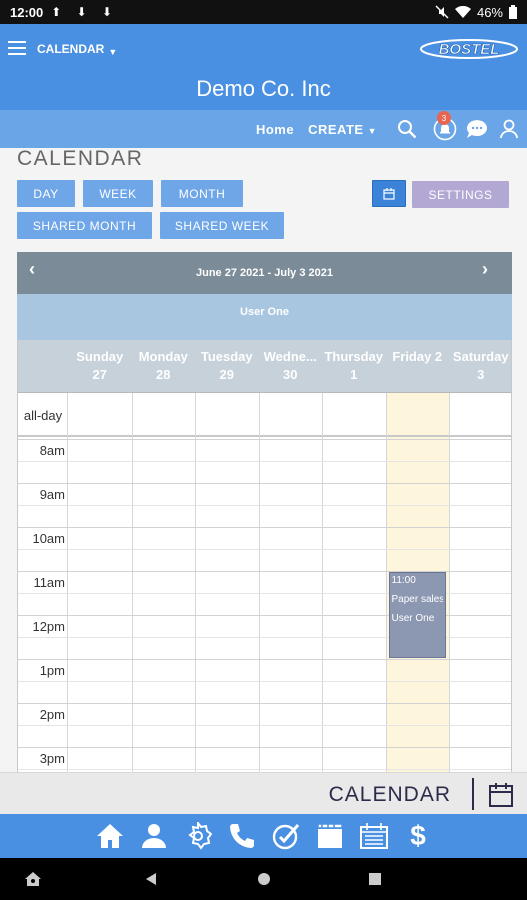 Image resolution: width=527 pixels, height=900 pixels. I want to click on app-header: CALENDAR ▼ BOSTEL Demo Co. Inc, so click(263, 67).